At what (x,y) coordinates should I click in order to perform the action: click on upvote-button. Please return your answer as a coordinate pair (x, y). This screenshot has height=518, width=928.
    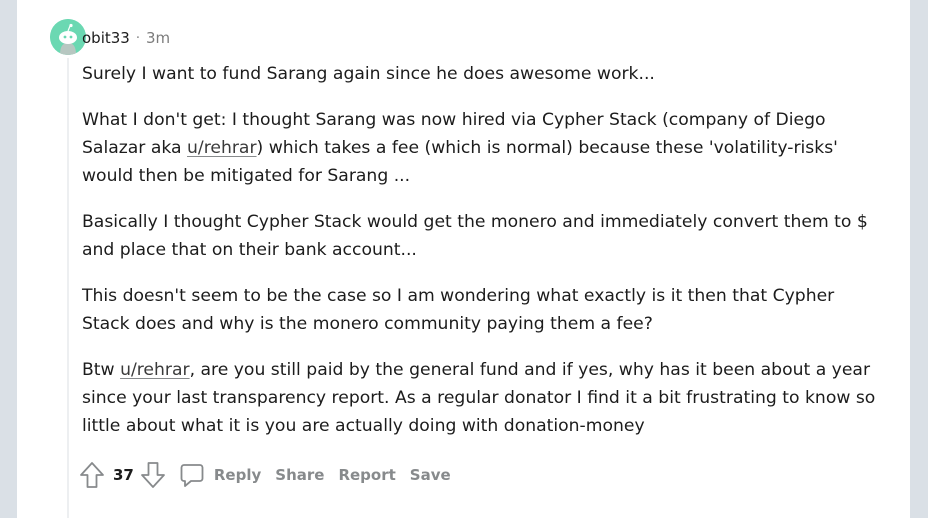
    Looking at the image, I should click on (92, 475).